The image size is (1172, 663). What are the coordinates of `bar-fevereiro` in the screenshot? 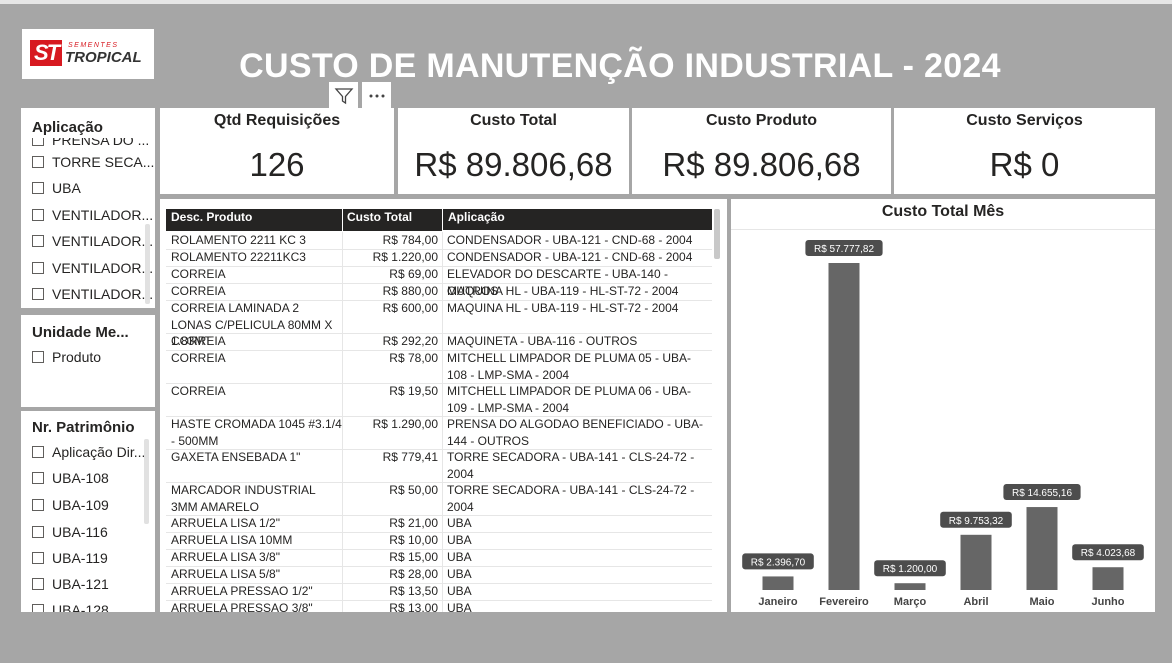 It's located at (844, 426).